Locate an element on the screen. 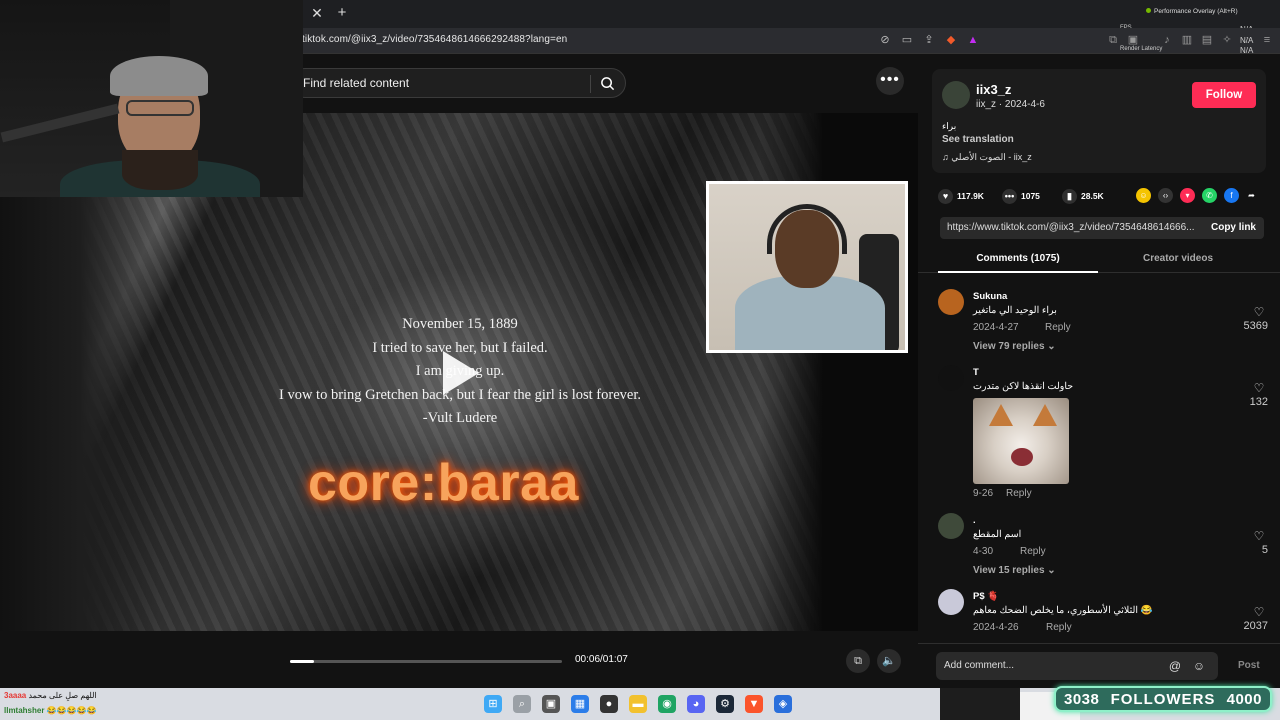  share-icon: ⇪ is located at coordinates (929, 40).